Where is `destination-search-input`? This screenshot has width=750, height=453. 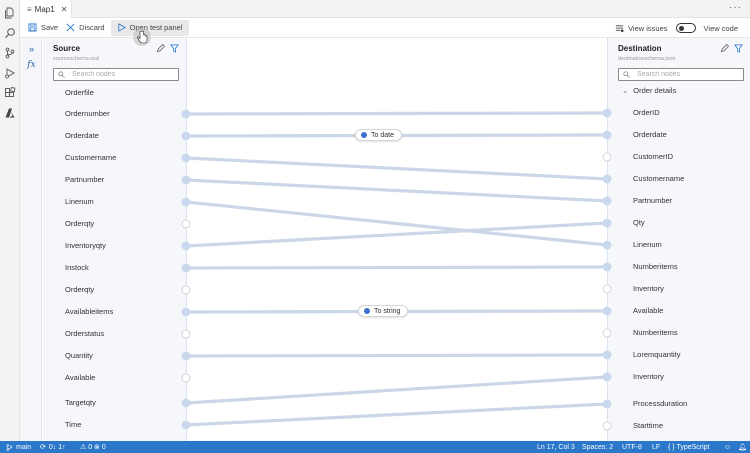 destination-search-input is located at coordinates (677, 74).